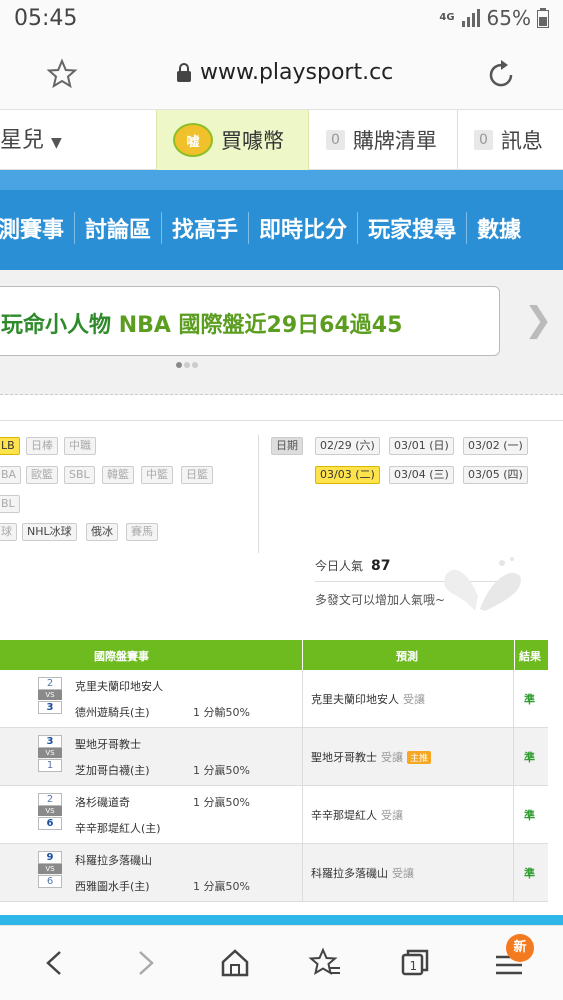  What do you see at coordinates (419, 757) in the screenshot?
I see `main-pick-badge: 主推` at bounding box center [419, 757].